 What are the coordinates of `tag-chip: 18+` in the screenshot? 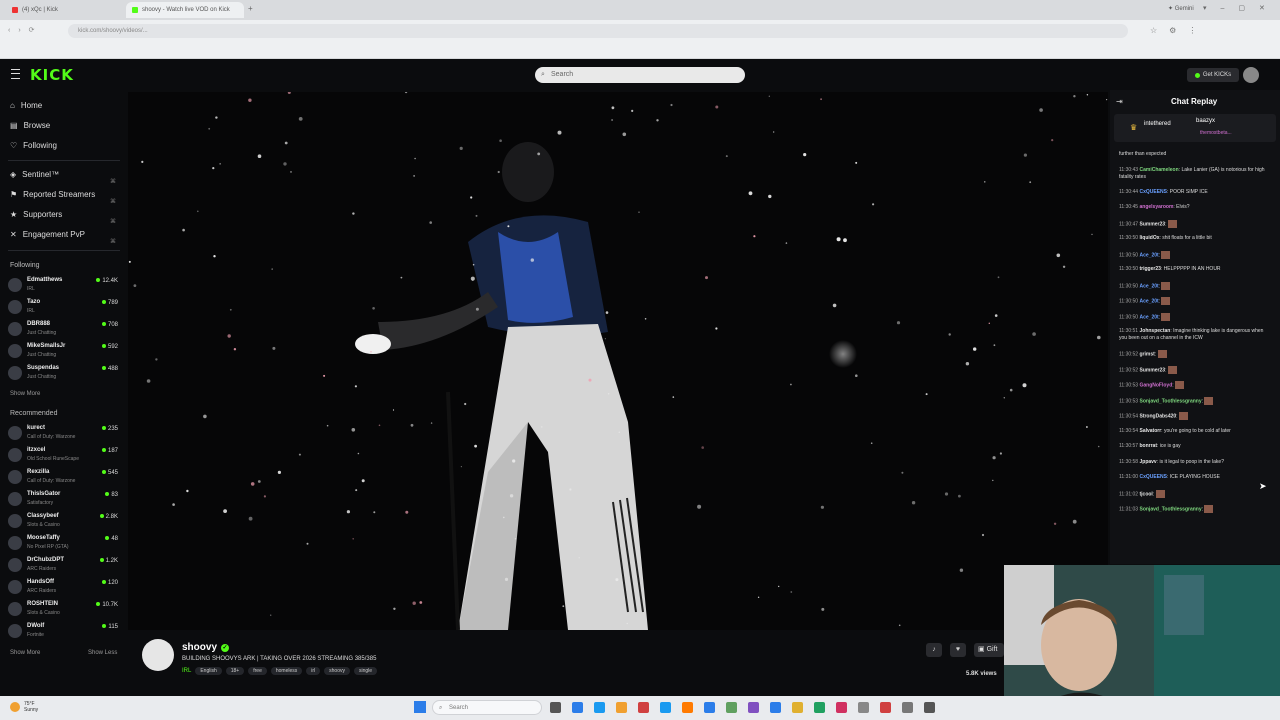 It's located at (235, 671).